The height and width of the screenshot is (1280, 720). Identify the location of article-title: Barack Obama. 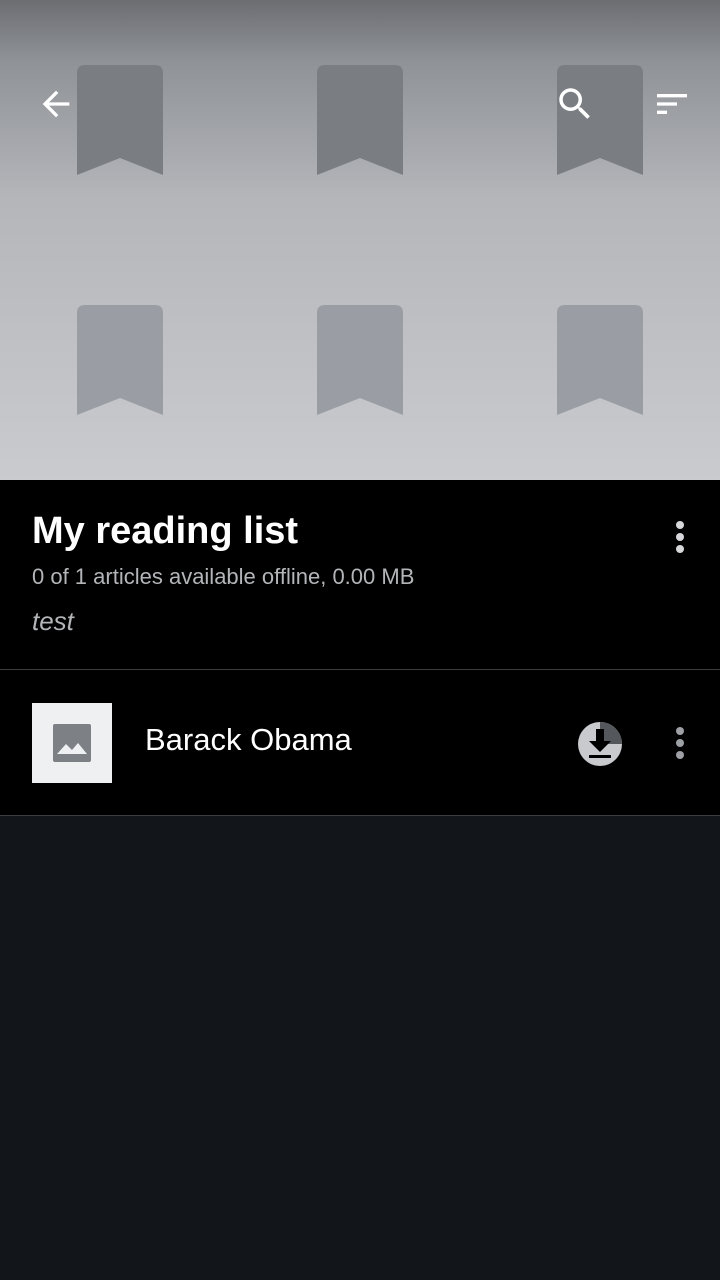
(248, 739).